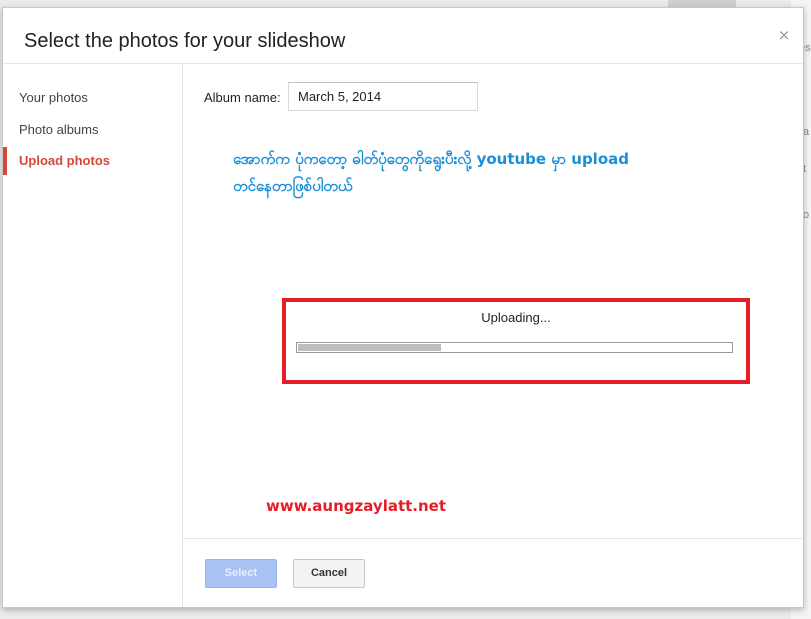  What do you see at coordinates (293, 186) in the screenshot?
I see `annotation-line: တင်နေတာဖြစ်ပါတယ်` at bounding box center [293, 186].